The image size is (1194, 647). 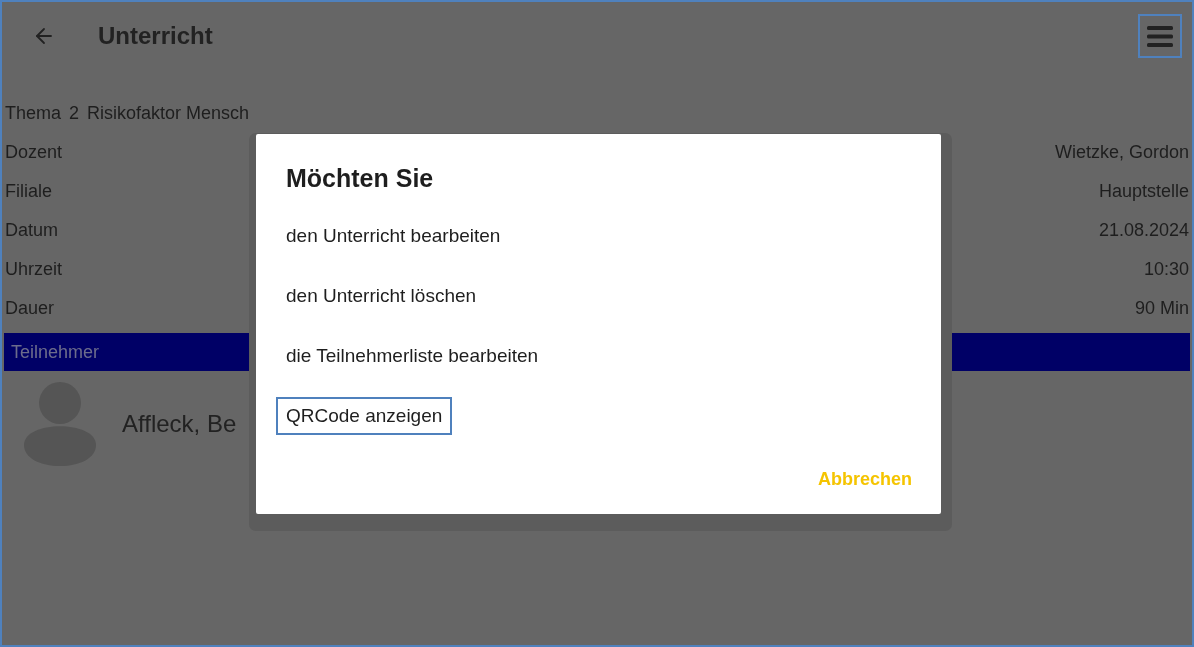 What do you see at coordinates (1161, 308) in the screenshot?
I see `detail-value: 90 Min` at bounding box center [1161, 308].